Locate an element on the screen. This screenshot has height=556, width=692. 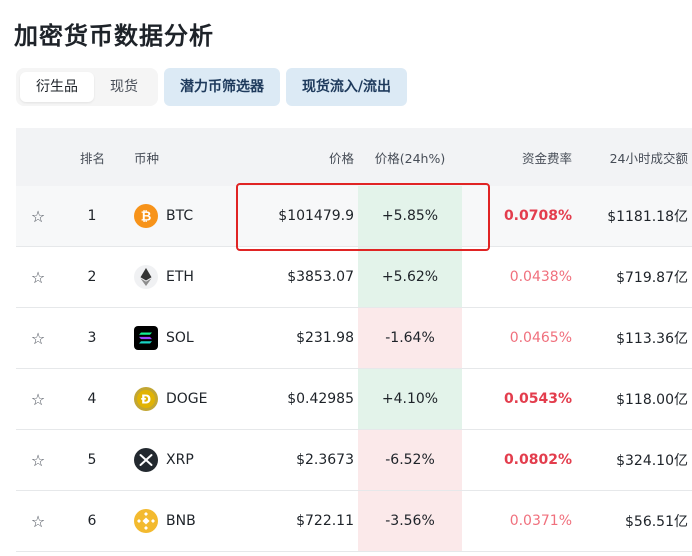
funding-rate: 0.0371% is located at coordinates (540, 521).